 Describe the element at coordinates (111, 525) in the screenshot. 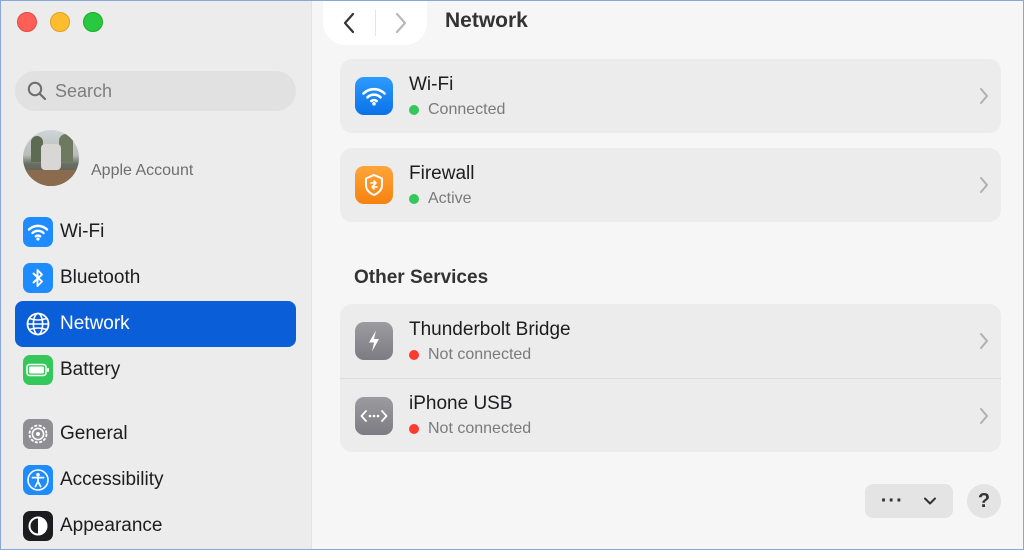

I see `sidebar-item-label: Appearance` at that location.